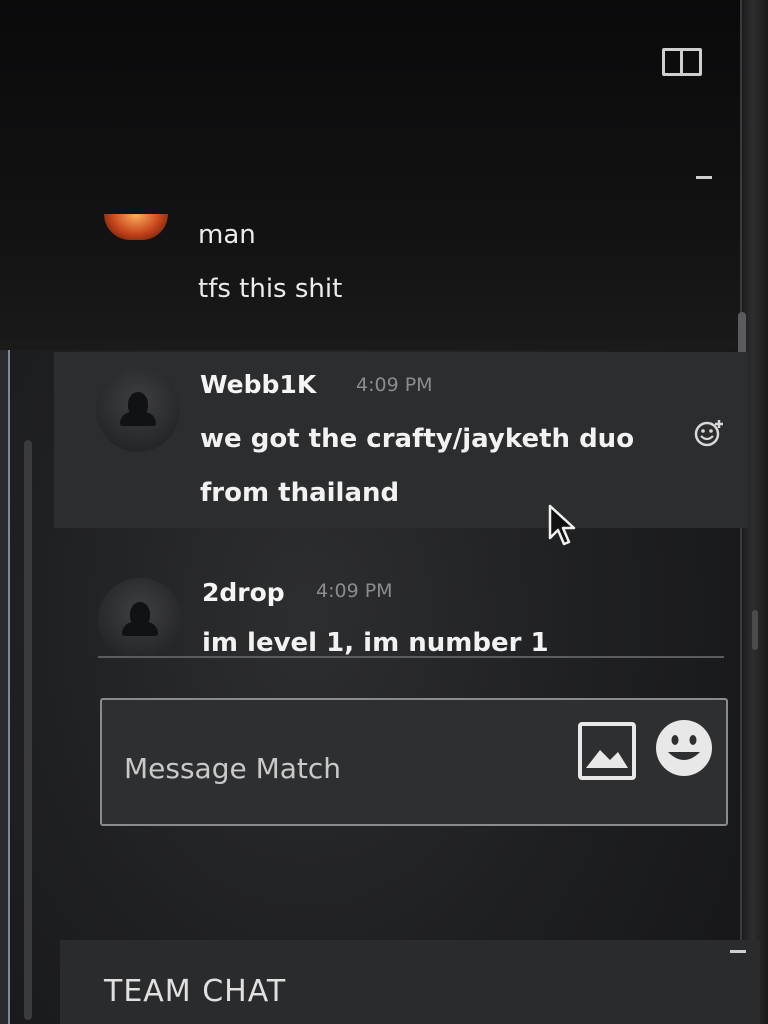 The width and height of the screenshot is (768, 1024). I want to click on add-reaction-icon, so click(709, 433).